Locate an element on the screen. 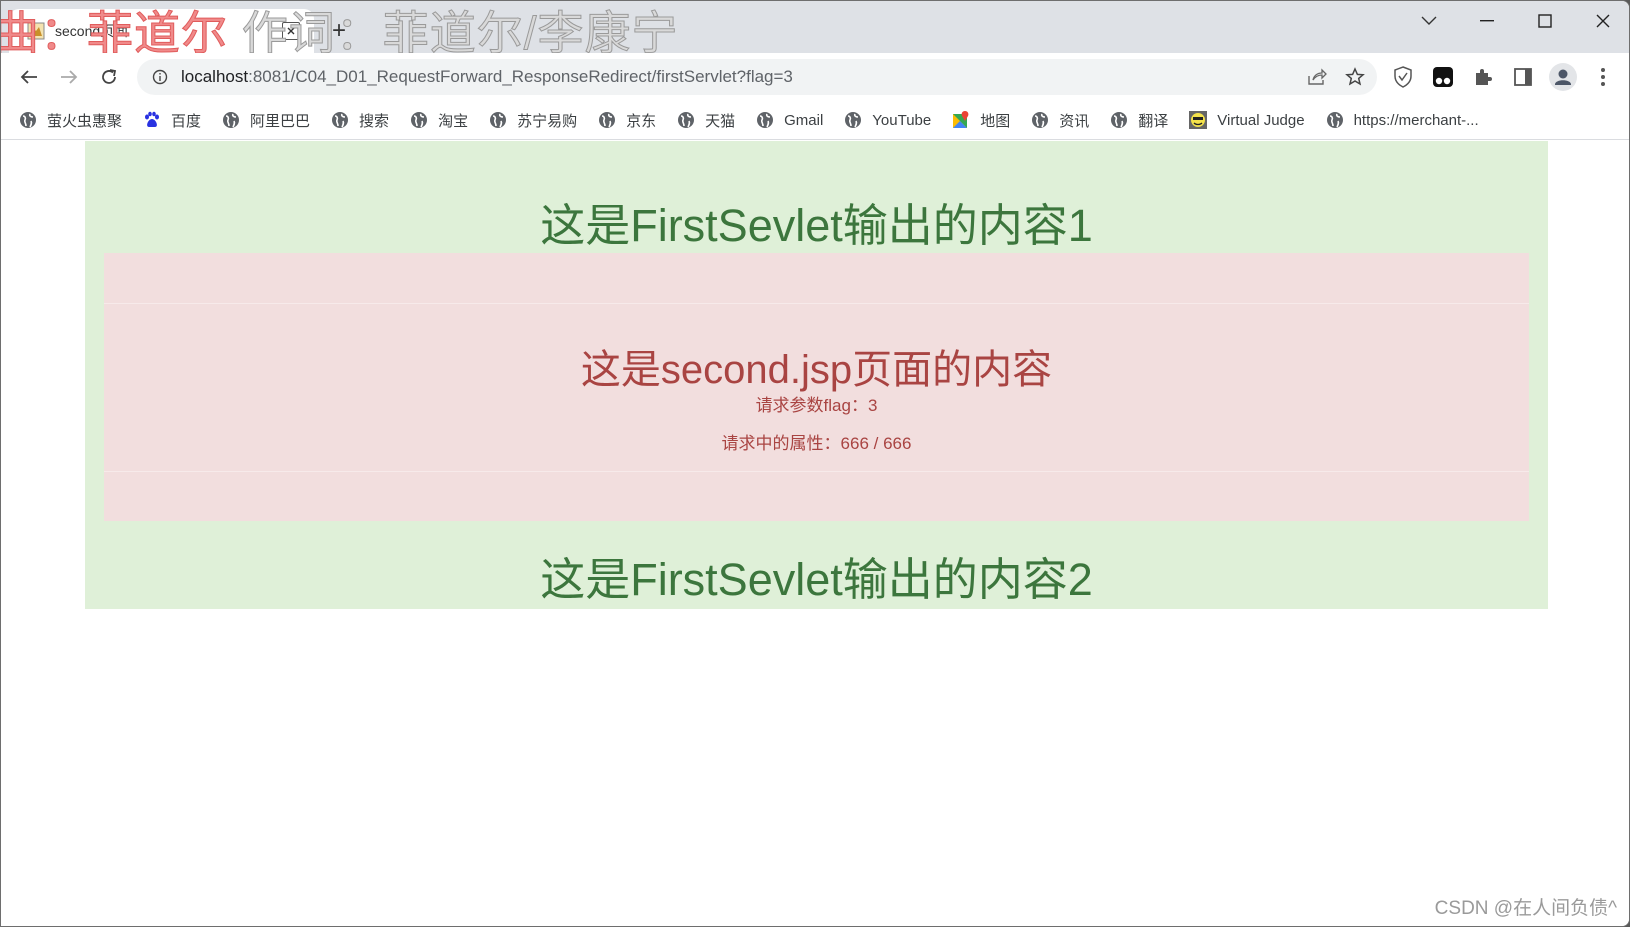 The height and width of the screenshot is (927, 1630). bookmark-label: Virtual Judge is located at coordinates (1261, 120).